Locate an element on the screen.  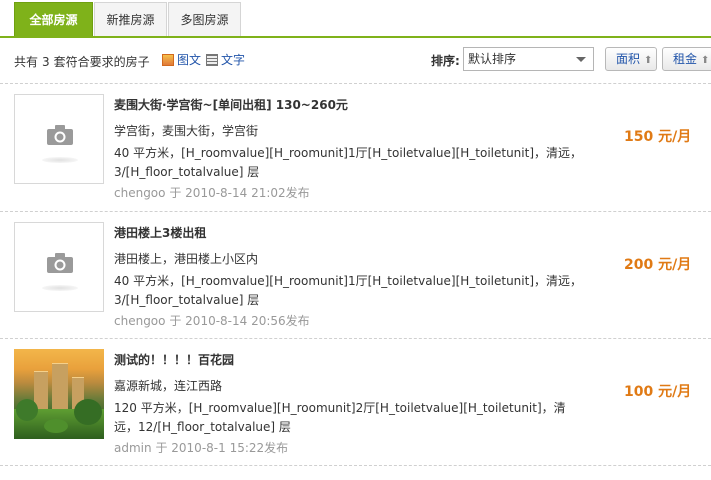
list-divider is located at coordinates (355, 465).